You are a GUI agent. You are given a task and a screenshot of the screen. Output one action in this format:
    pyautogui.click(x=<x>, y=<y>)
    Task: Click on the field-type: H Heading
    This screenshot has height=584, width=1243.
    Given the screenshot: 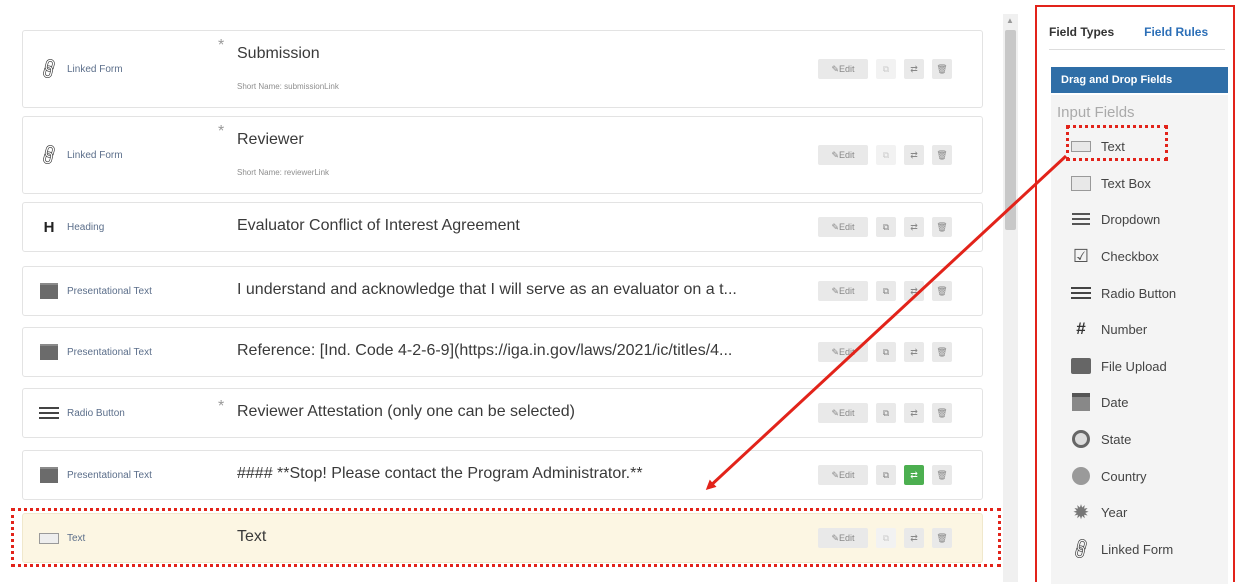 What is the action you would take?
    pyautogui.click(x=72, y=227)
    